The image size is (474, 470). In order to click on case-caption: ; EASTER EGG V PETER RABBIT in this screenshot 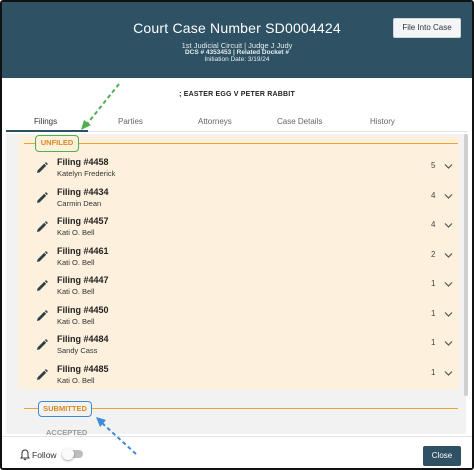, I will do `click(237, 94)`.